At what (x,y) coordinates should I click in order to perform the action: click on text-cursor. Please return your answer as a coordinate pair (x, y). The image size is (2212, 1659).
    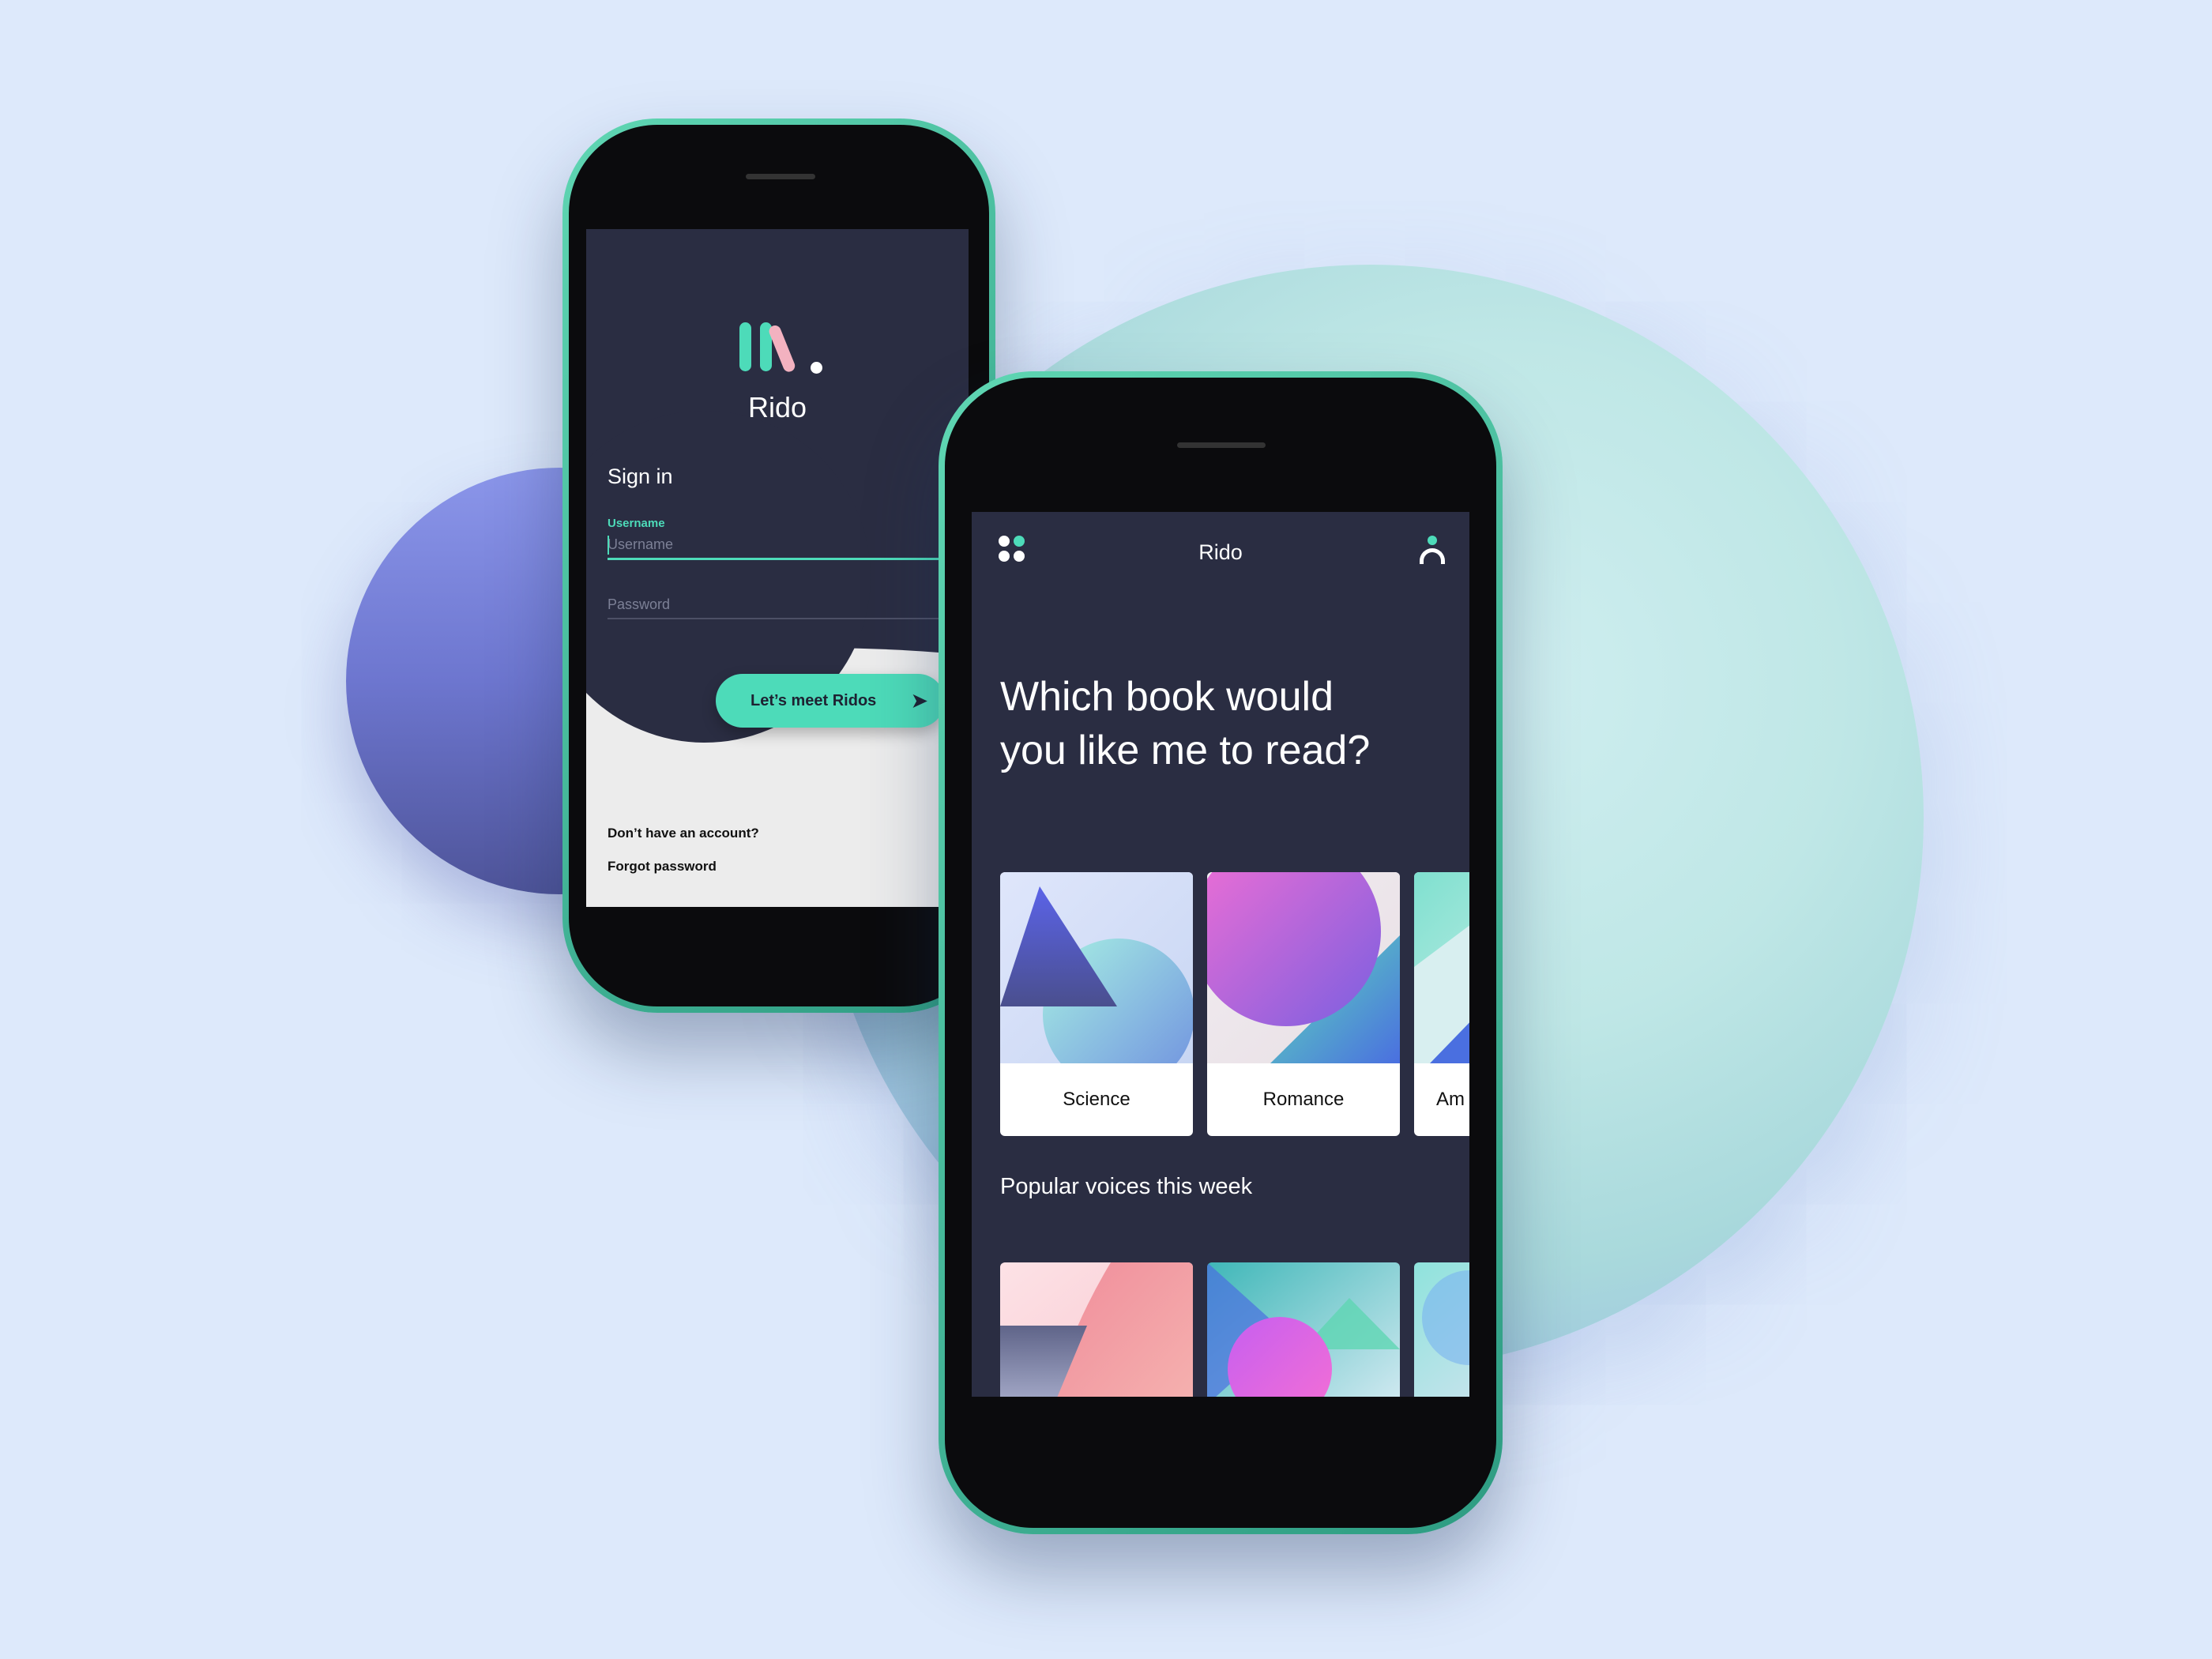
    Looking at the image, I should click on (609, 546).